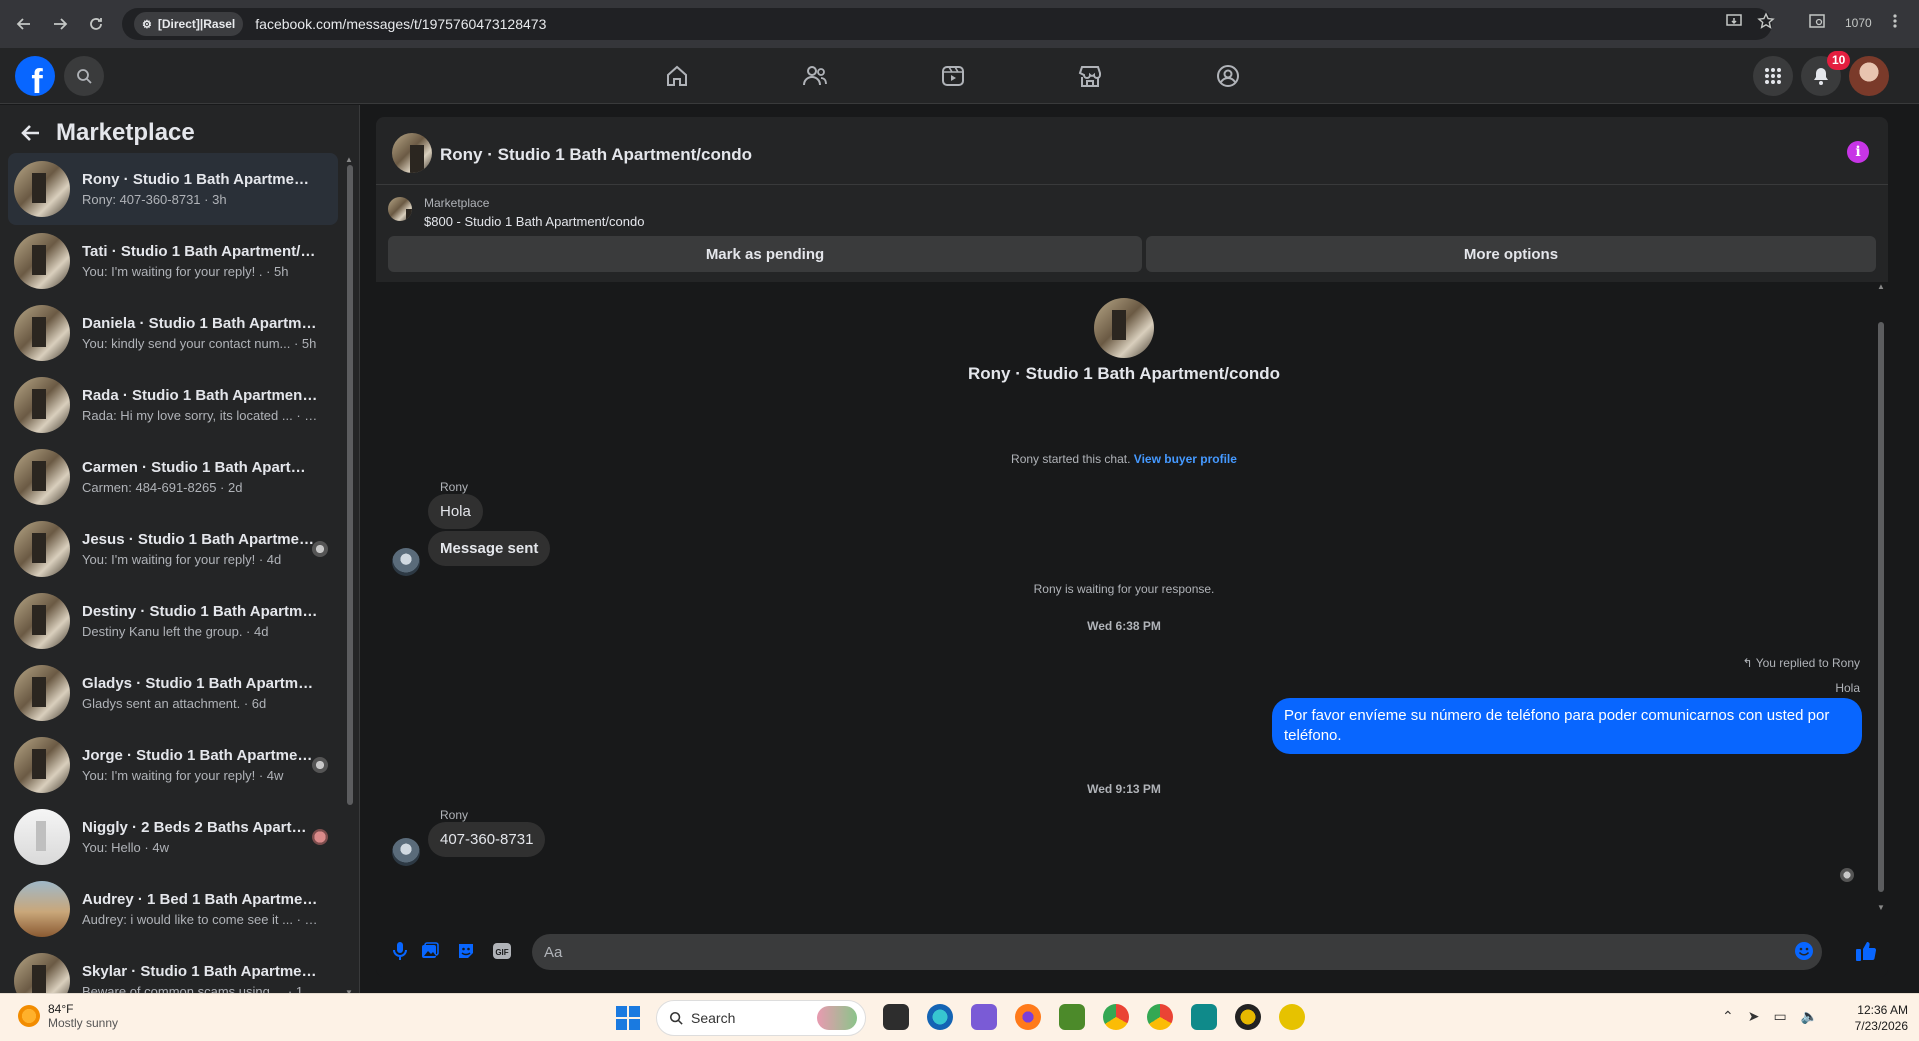 The image size is (1919, 1041). I want to click on marketplace-icon, so click(1090, 76).